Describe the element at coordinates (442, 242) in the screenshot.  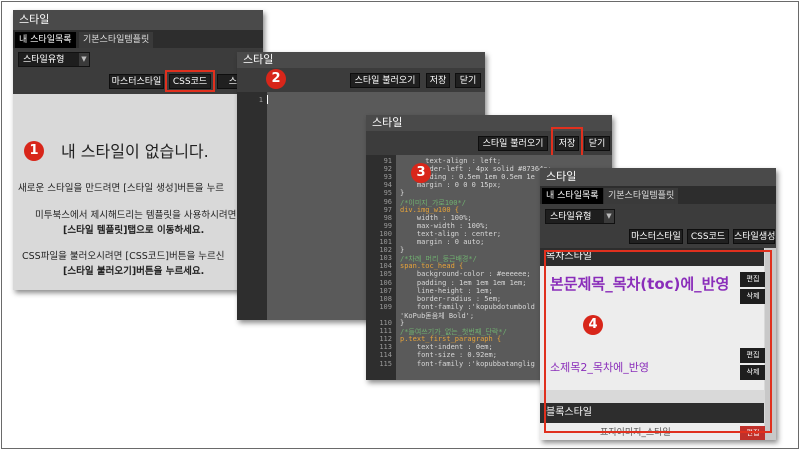
I see `code-line: margin : 0 auto;` at that location.